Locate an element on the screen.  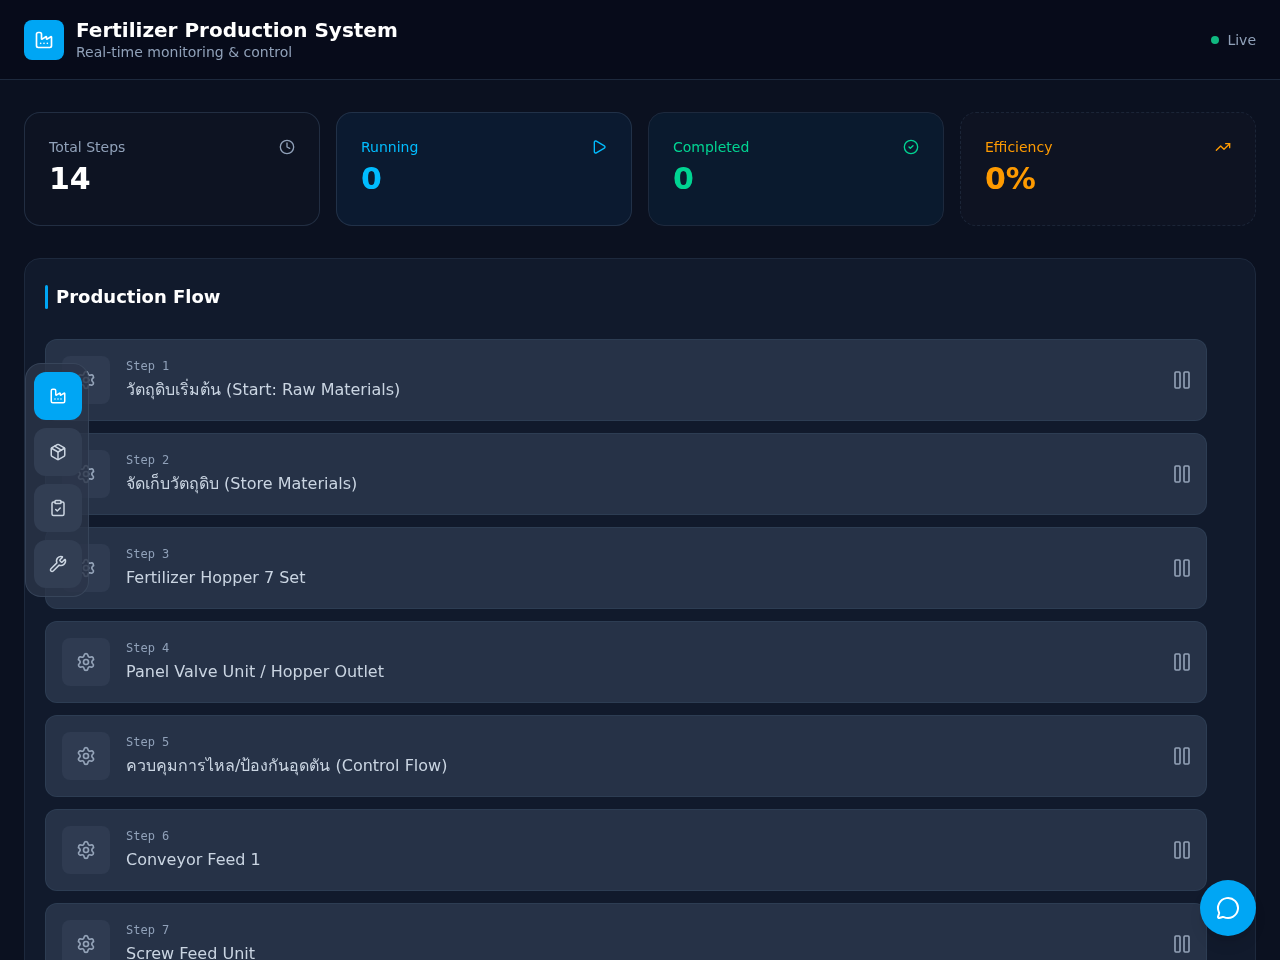
clipboard-check-icon is located at coordinates (58, 508).